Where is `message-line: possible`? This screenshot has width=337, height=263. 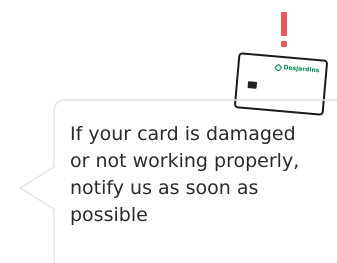 message-line: possible is located at coordinates (109, 215).